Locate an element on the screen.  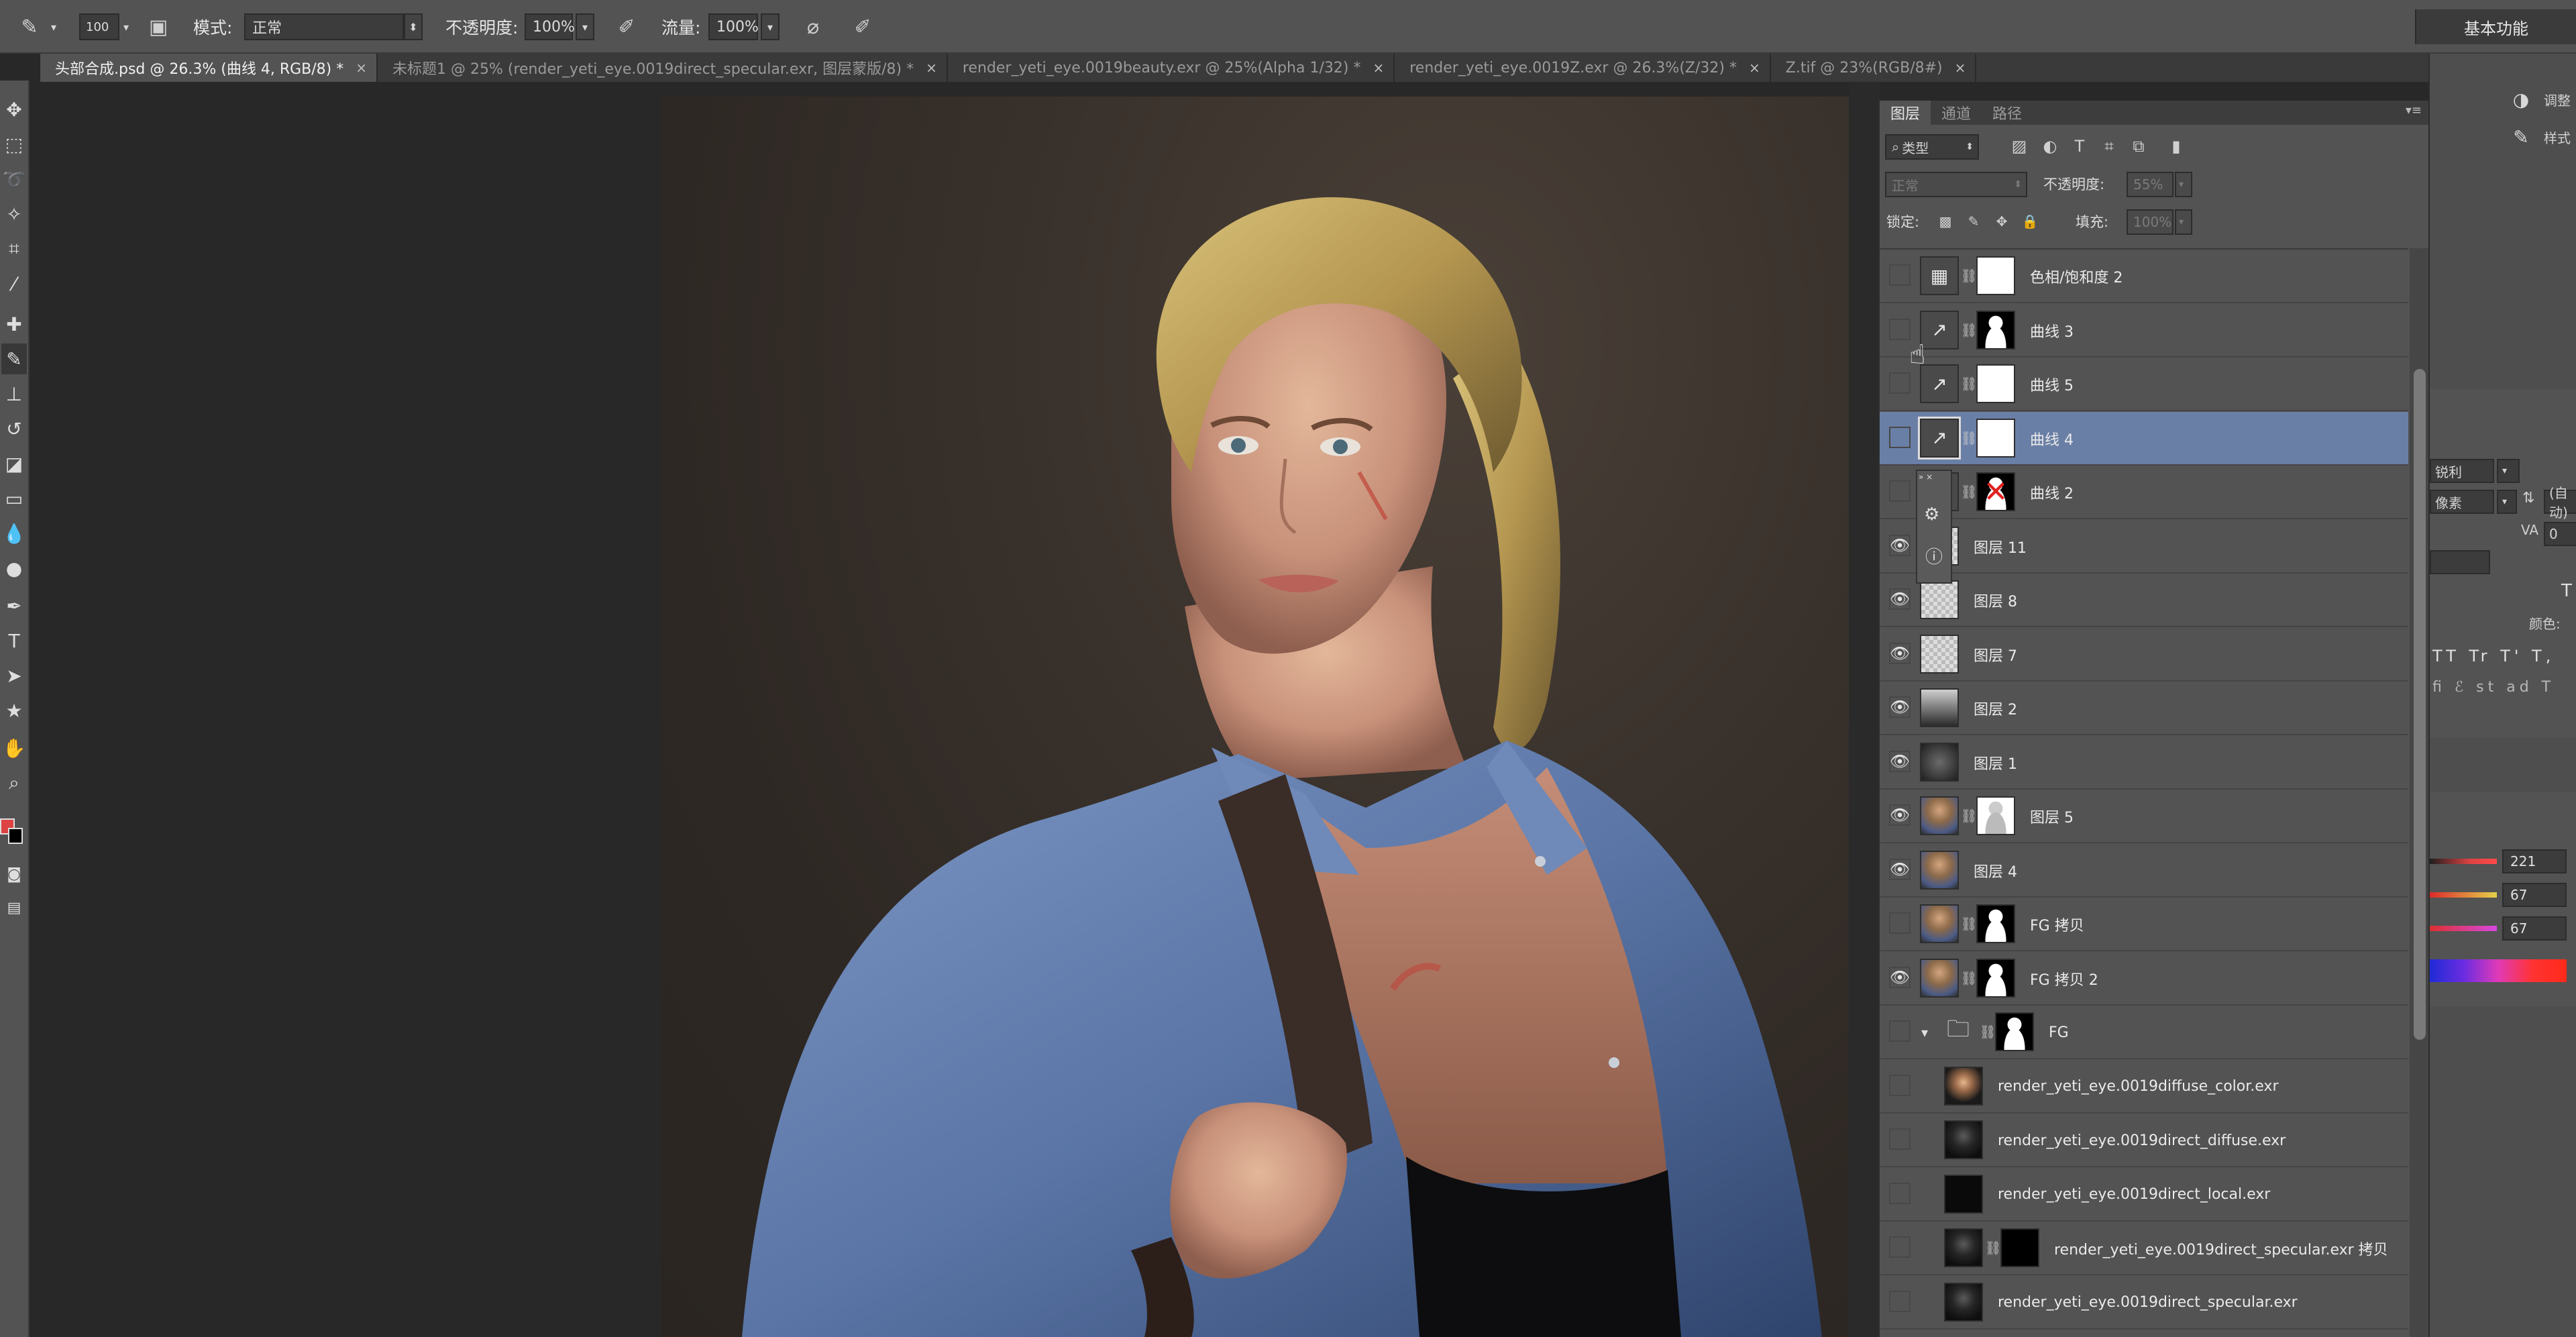
pressure-opacity-icon: ✐ is located at coordinates (626, 27).